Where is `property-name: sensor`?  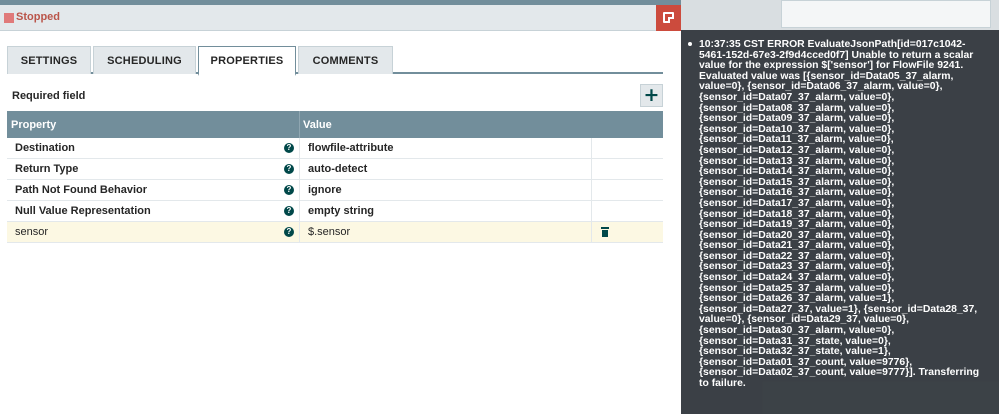 property-name: sensor is located at coordinates (32, 232).